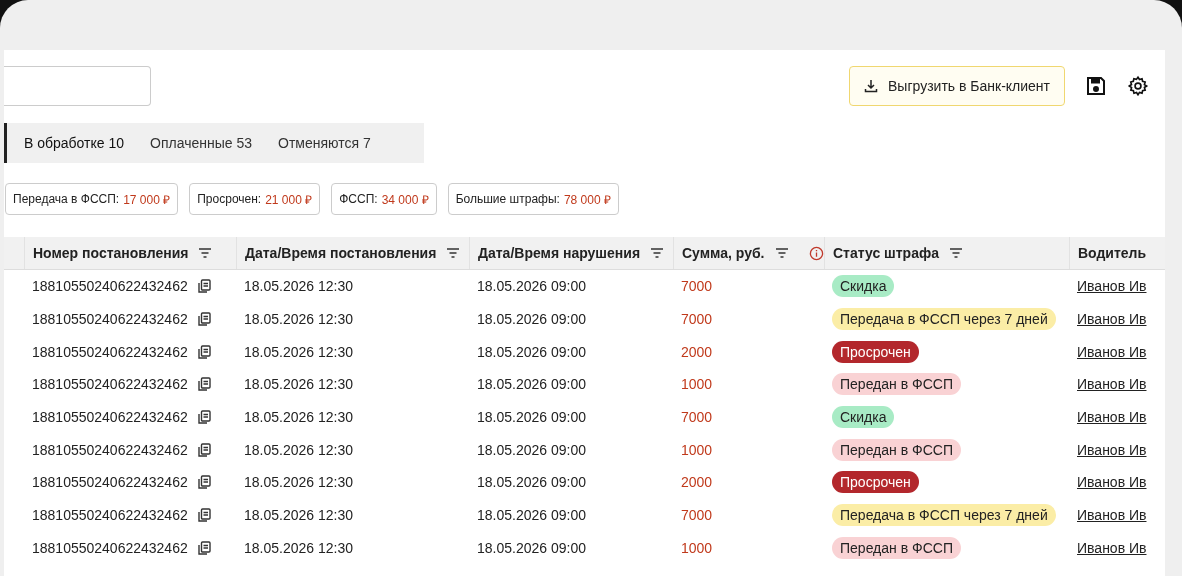 Image resolution: width=1182 pixels, height=576 pixels. Describe the element at coordinates (871, 86) in the screenshot. I see `download-icon` at that location.